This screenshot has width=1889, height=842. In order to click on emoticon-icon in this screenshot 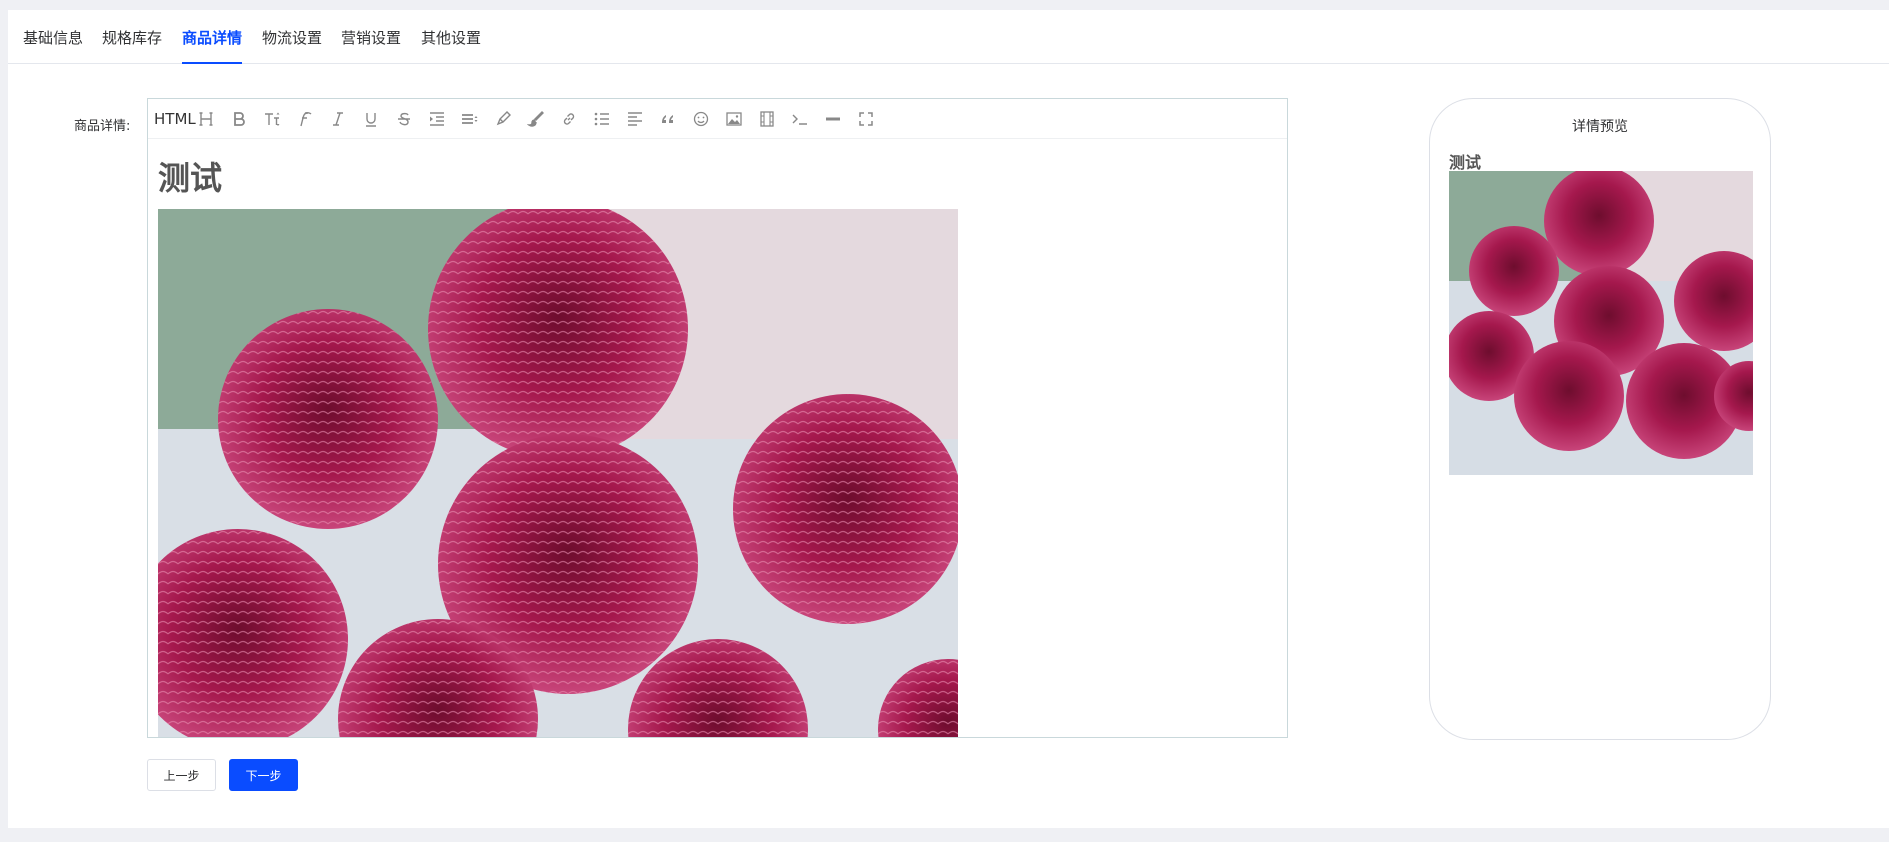, I will do `click(701, 119)`.